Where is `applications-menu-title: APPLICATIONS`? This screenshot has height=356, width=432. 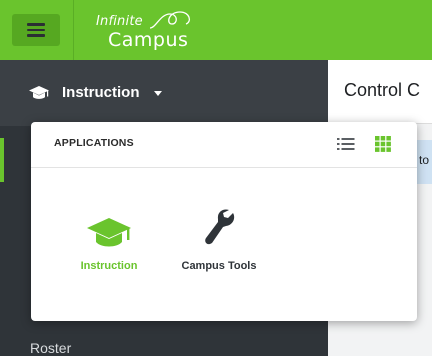 applications-menu-title: APPLICATIONS is located at coordinates (94, 143).